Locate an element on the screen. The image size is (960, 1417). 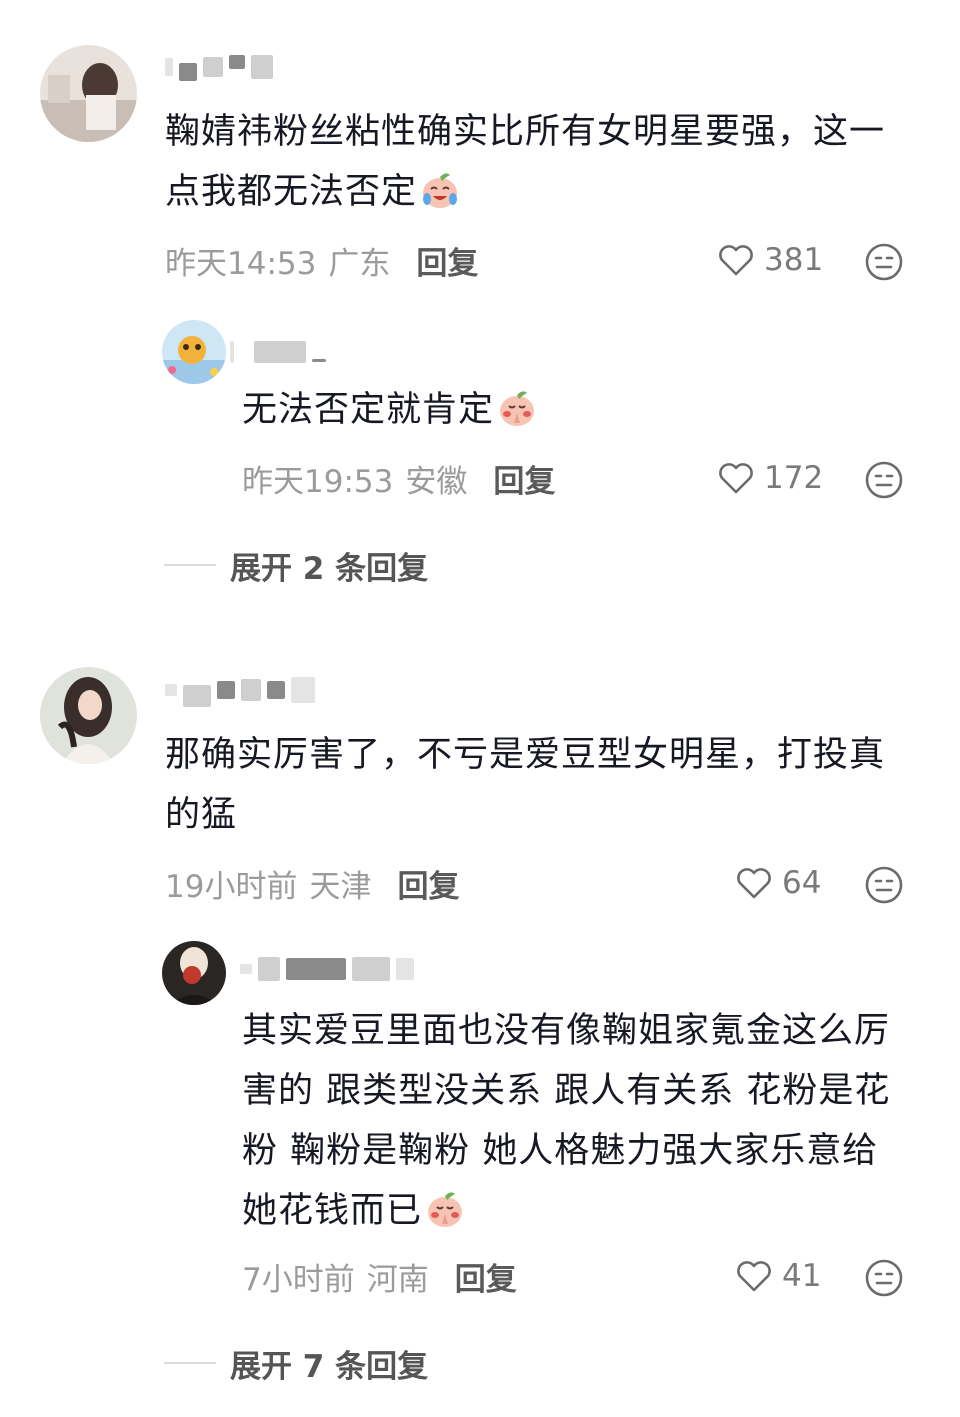
reply-location: 安徽 is located at coordinates (436, 481).